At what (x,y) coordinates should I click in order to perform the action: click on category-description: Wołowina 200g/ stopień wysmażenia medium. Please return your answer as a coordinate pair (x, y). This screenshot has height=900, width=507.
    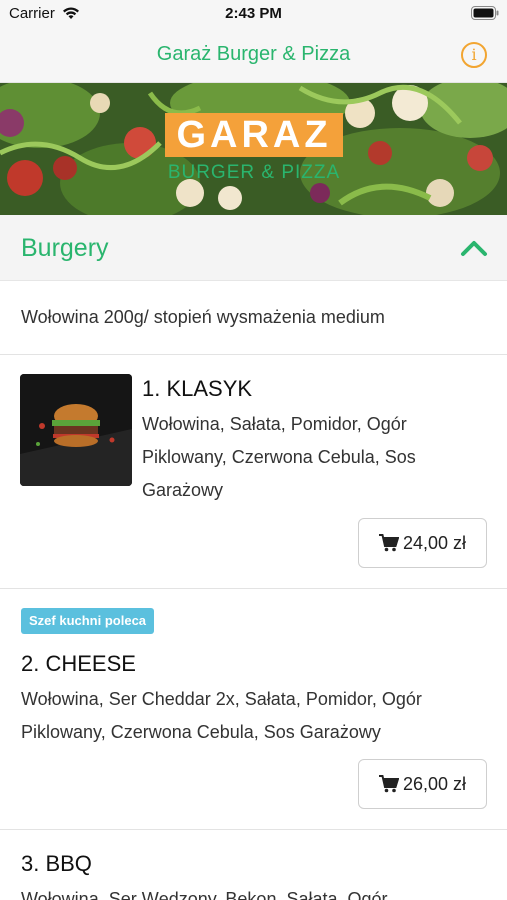
    Looking at the image, I should click on (203, 317).